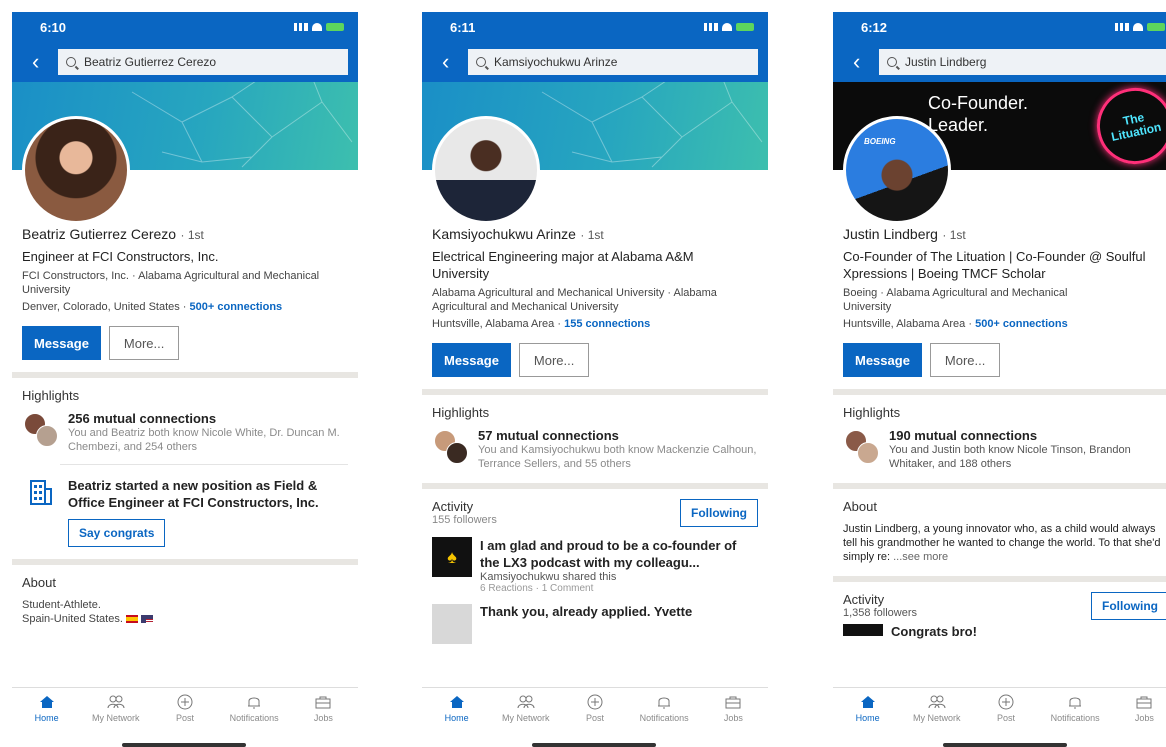 The height and width of the screenshot is (747, 1166). Describe the element at coordinates (192, 235) in the screenshot. I see `connection-degree: · 1st` at that location.